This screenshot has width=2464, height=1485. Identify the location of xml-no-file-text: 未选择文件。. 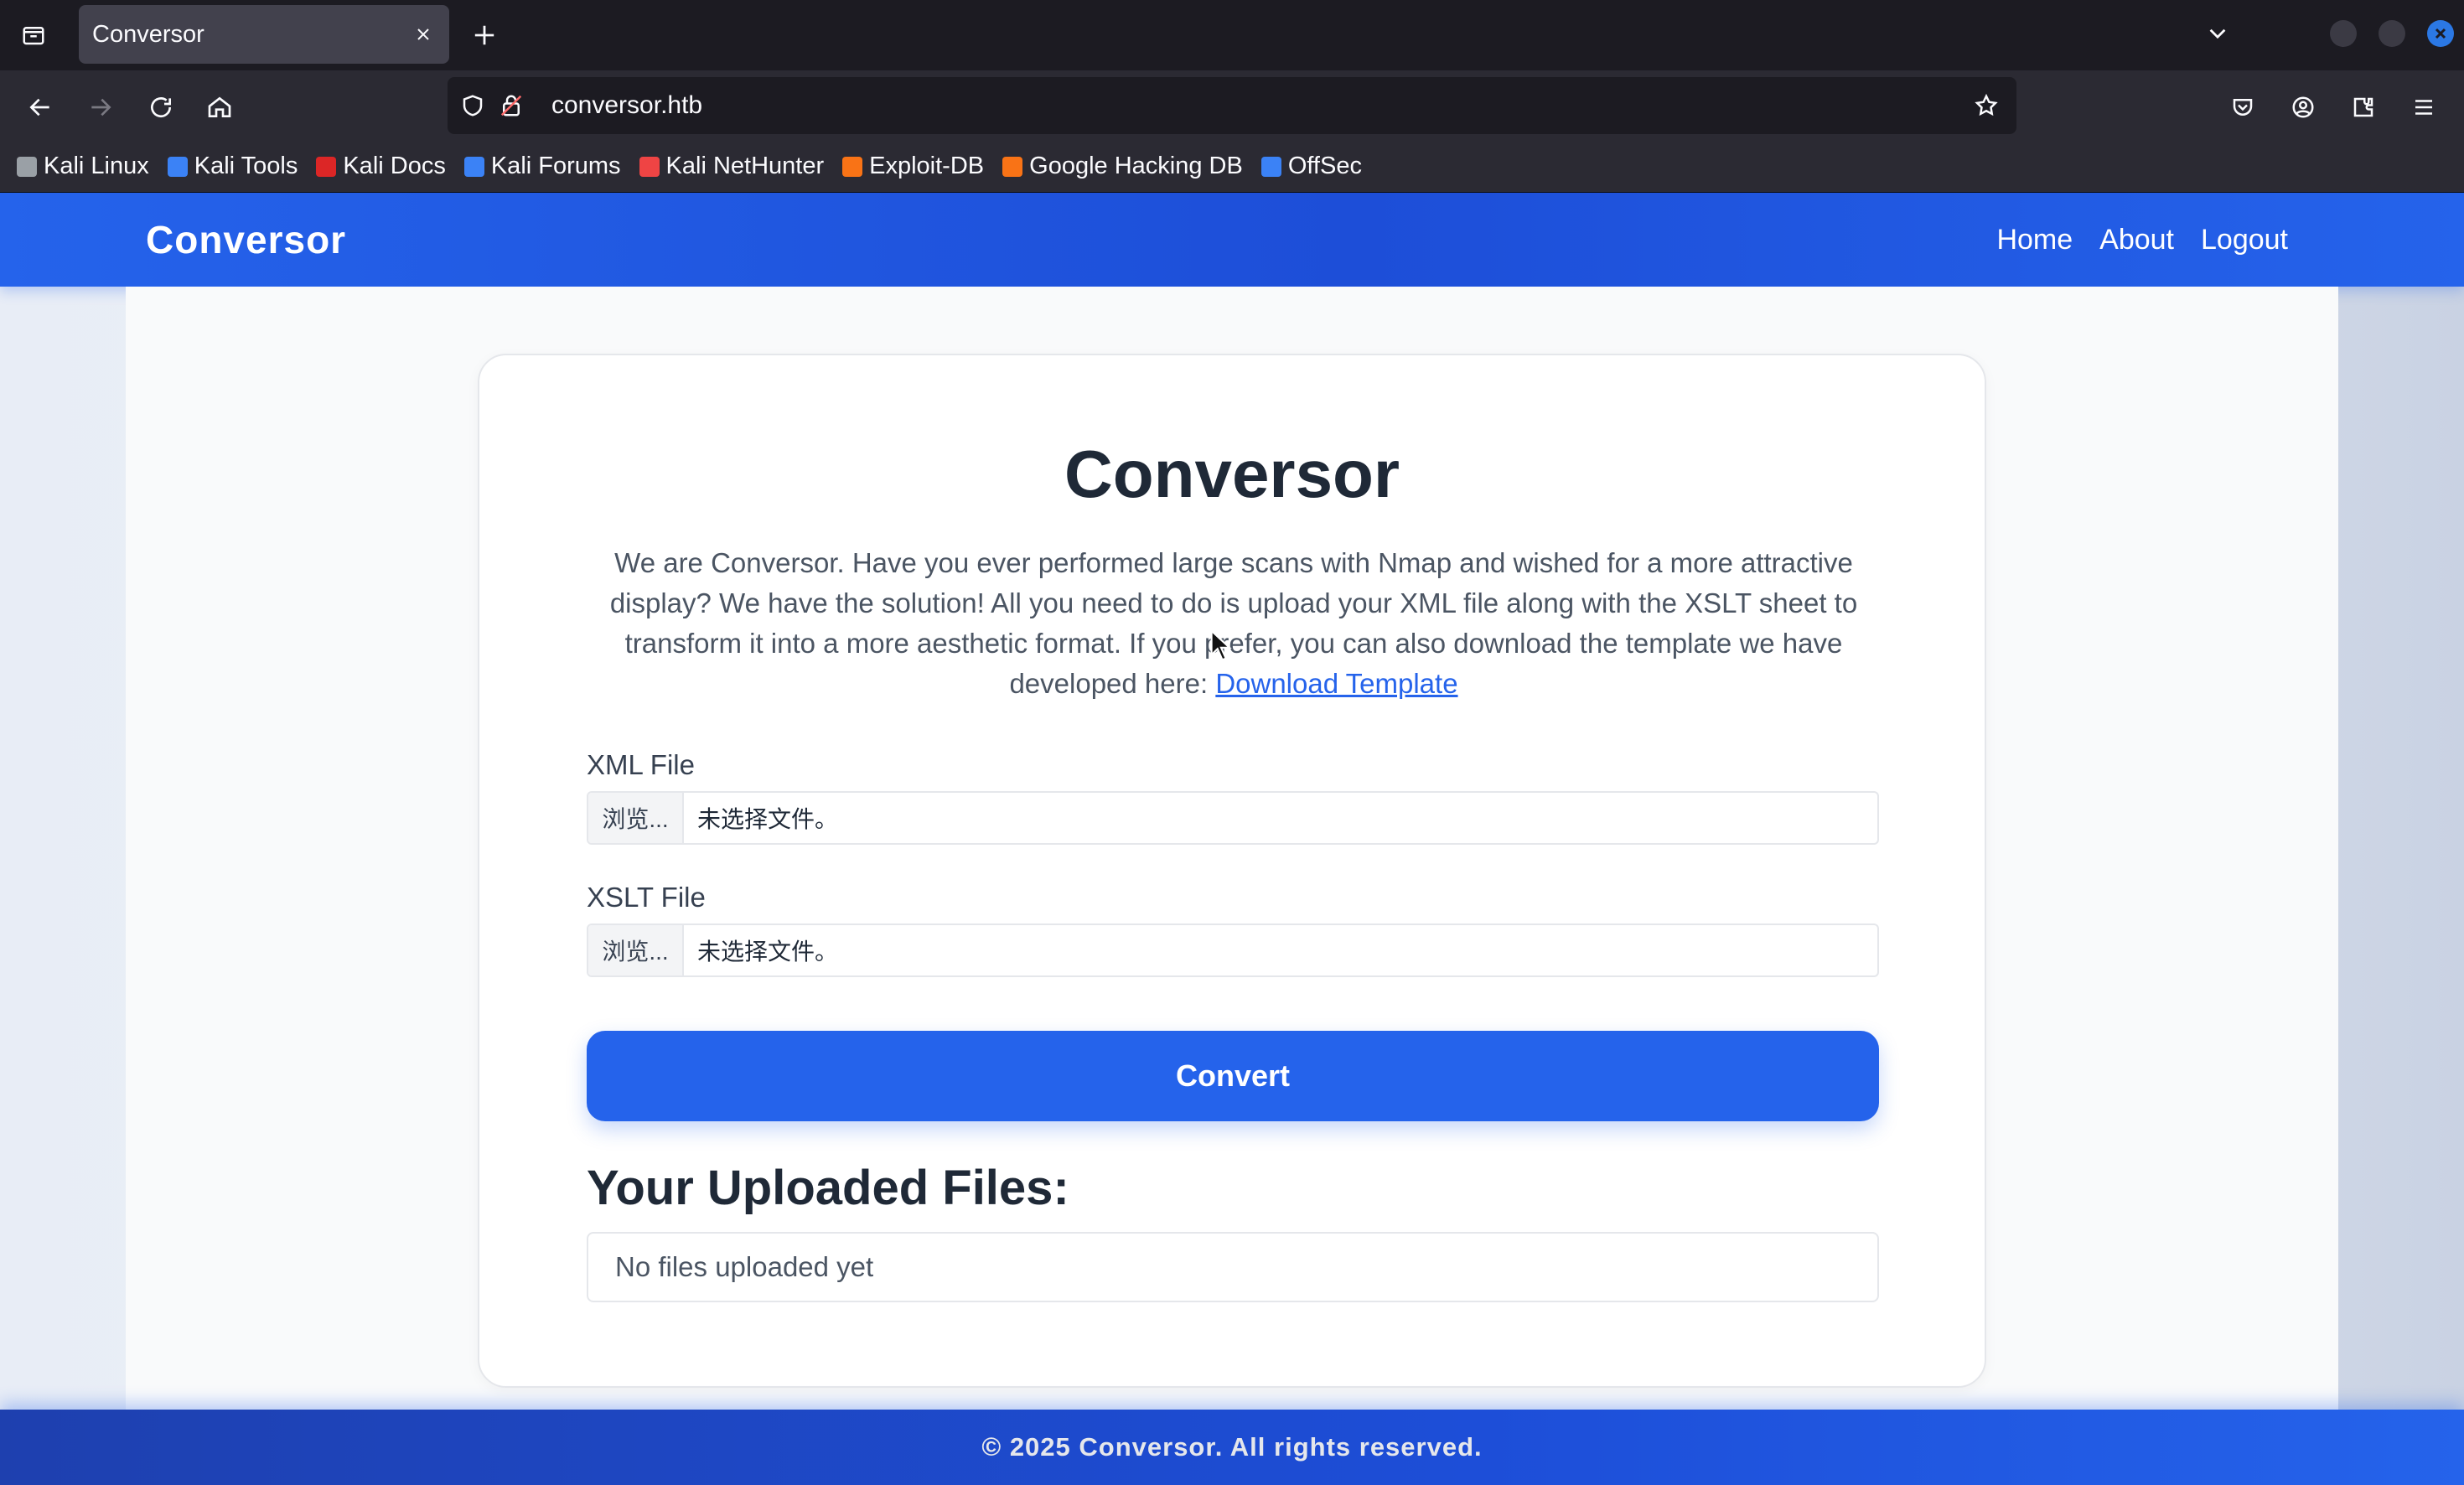
(768, 819).